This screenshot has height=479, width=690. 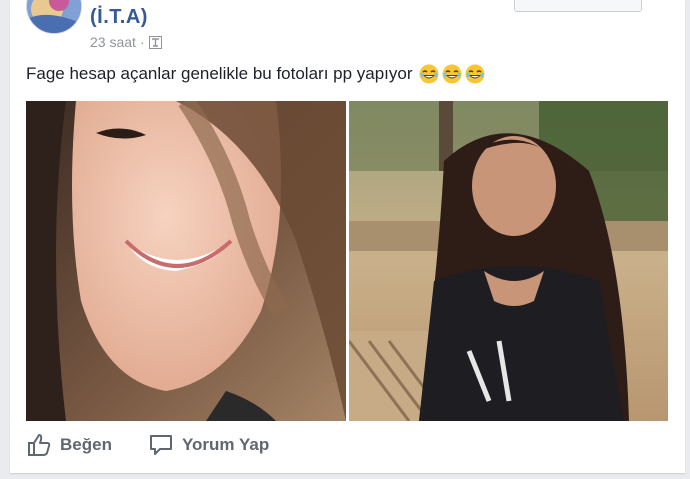 I want to click on like-button: Beğen, so click(x=69, y=445).